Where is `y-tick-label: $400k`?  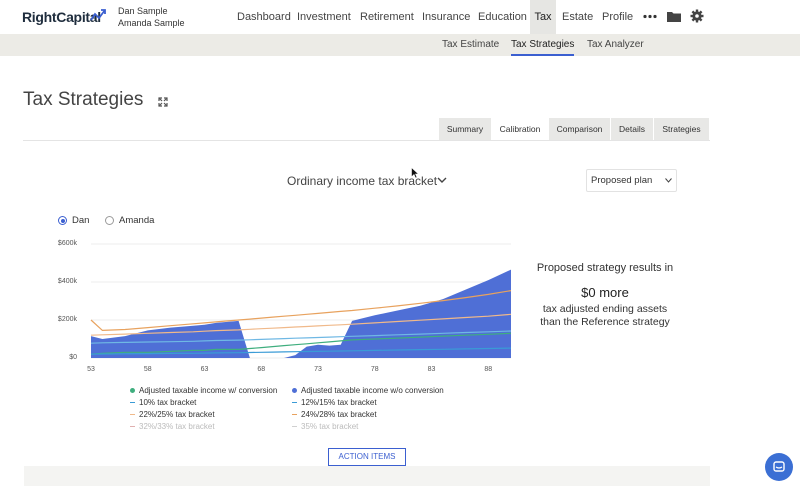
y-tick-label: $400k is located at coordinates (67, 281).